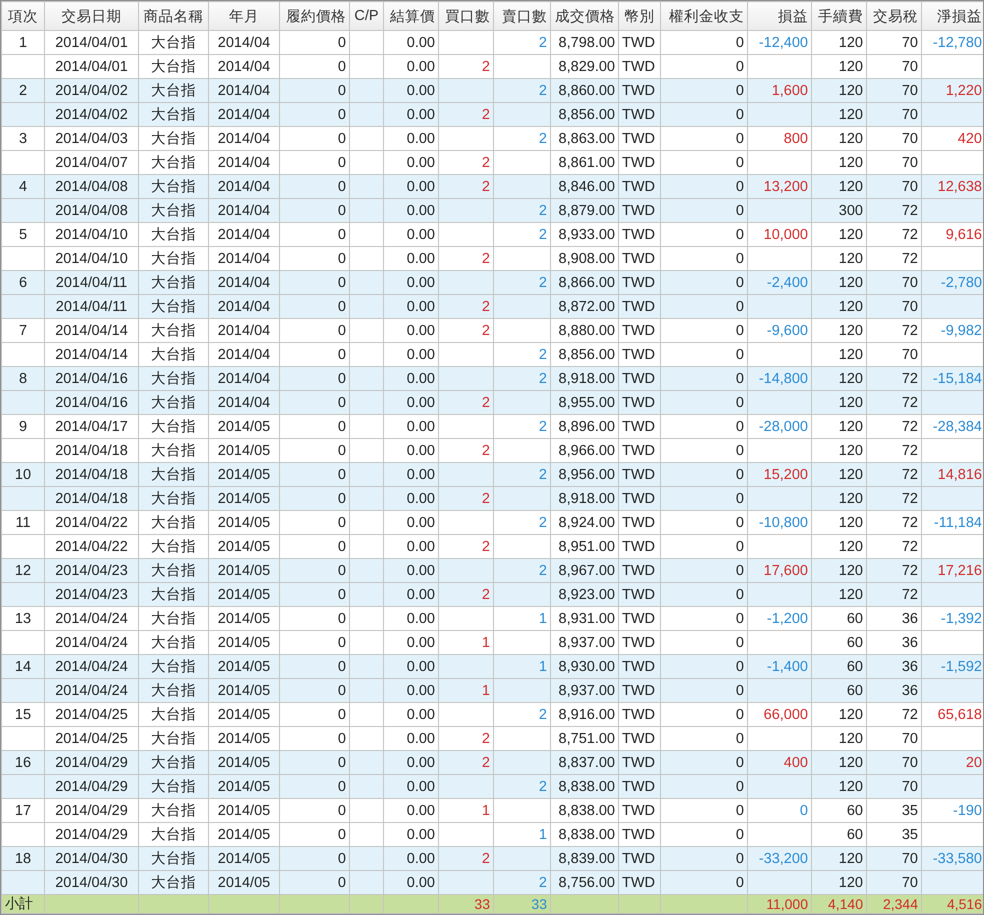  Describe the element at coordinates (894, 16) in the screenshot. I see `column-header: 交易稅` at that location.